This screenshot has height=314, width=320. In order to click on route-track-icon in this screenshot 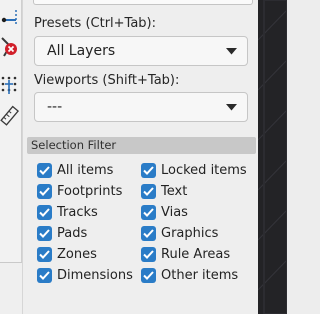, I will do `click(10, 18)`.